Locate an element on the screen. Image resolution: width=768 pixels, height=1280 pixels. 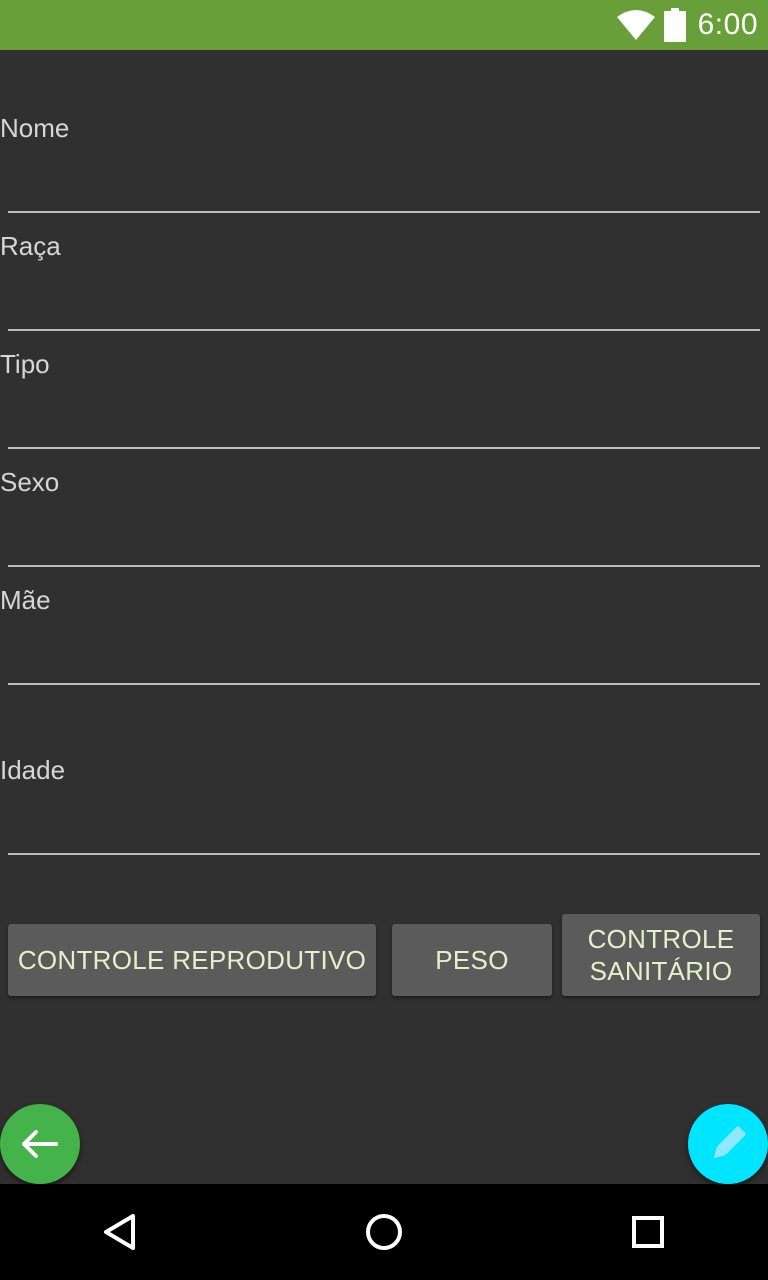
back-triangle-icon is located at coordinates (119, 1232).